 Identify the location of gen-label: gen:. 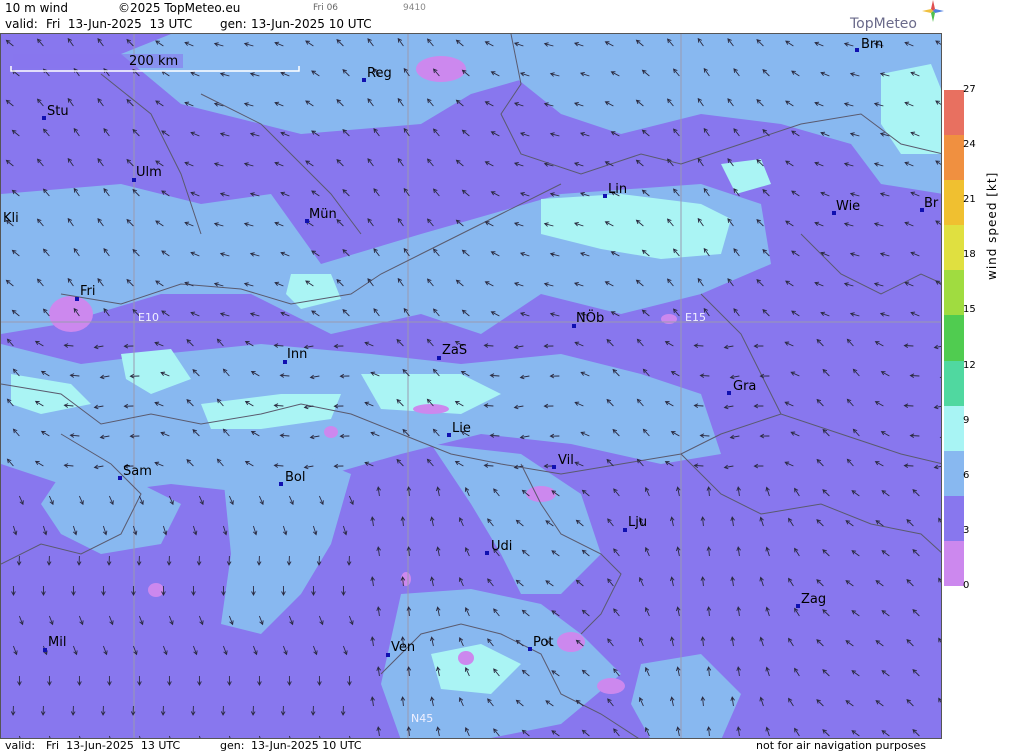
(233, 24).